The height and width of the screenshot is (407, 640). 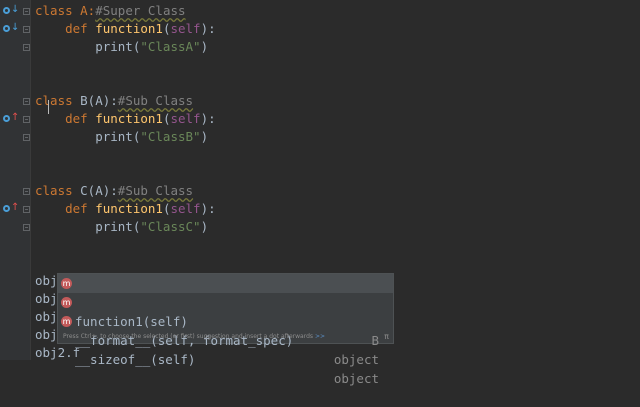 What do you see at coordinates (225, 349) in the screenshot?
I see `completion-item: m __sizeof__(self) object` at bounding box center [225, 349].